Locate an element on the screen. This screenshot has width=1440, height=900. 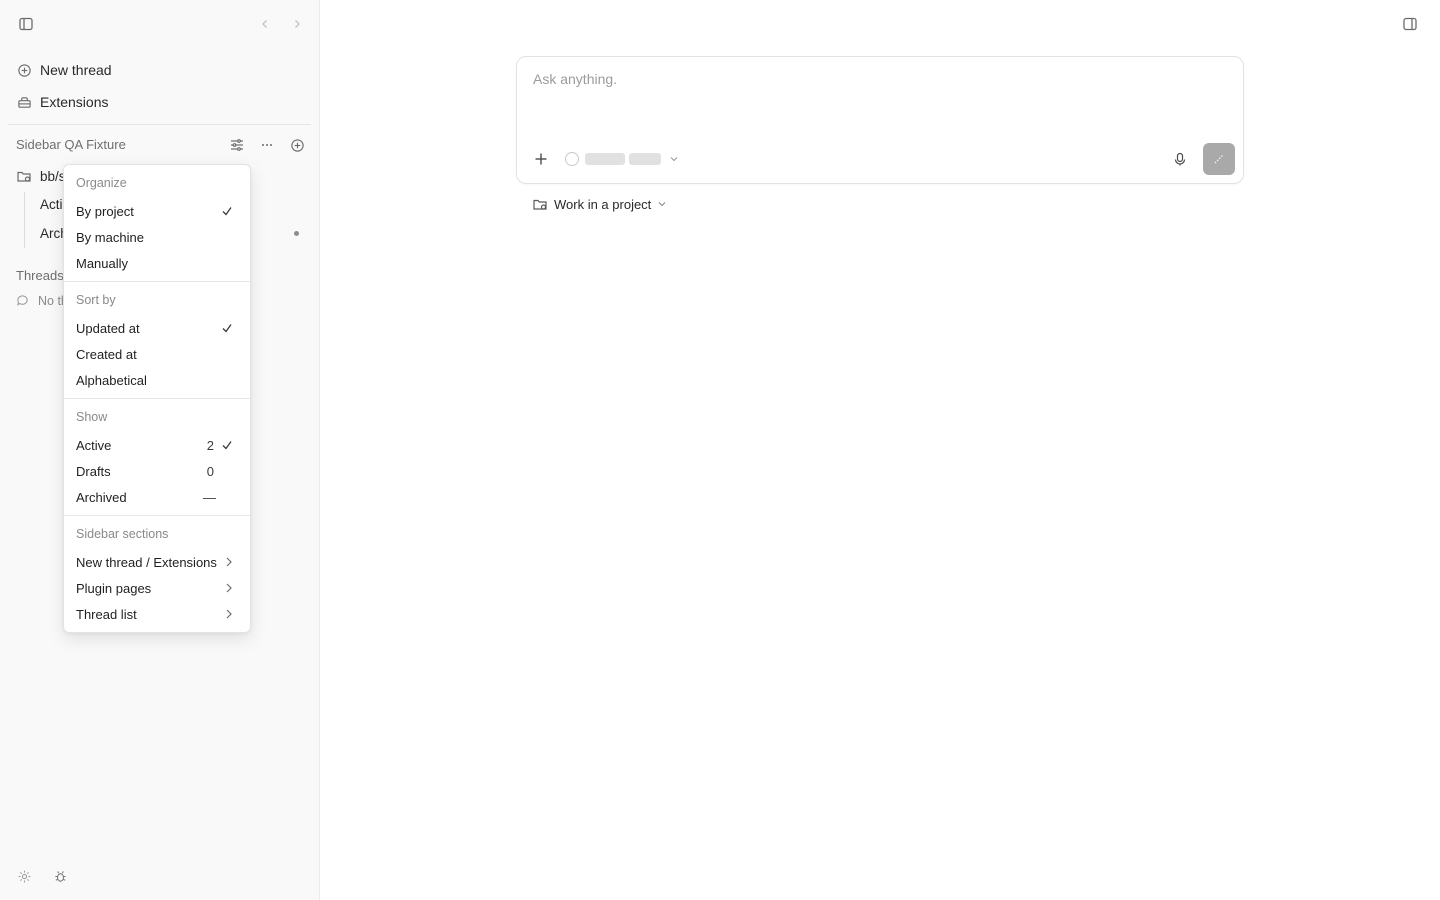
menu-item-label: Manually is located at coordinates (102, 263).